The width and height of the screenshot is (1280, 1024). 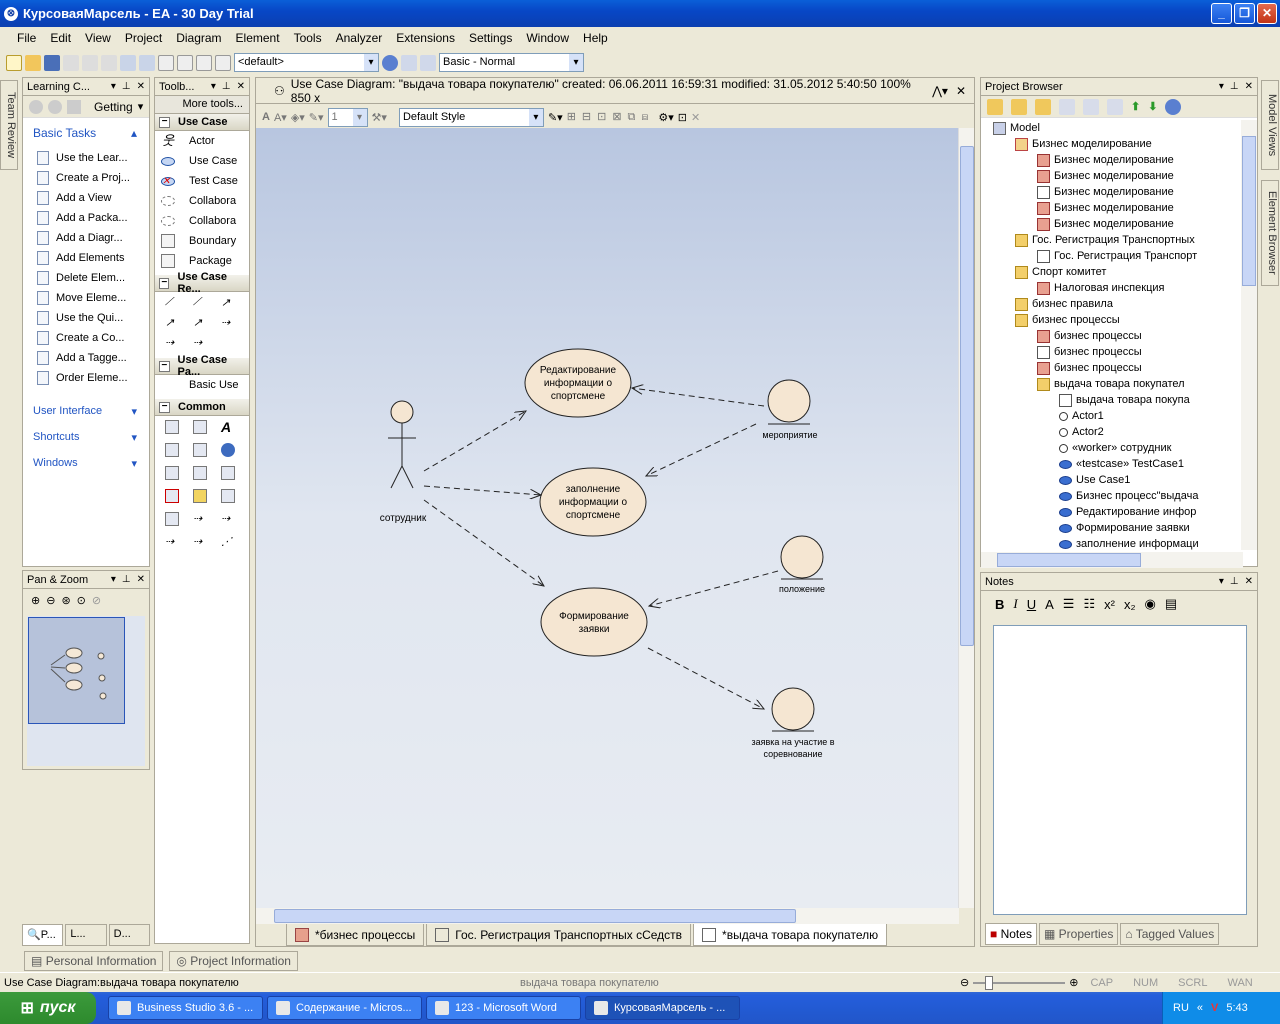 What do you see at coordinates (200, 473) in the screenshot?
I see `artifact-icon` at bounding box center [200, 473].